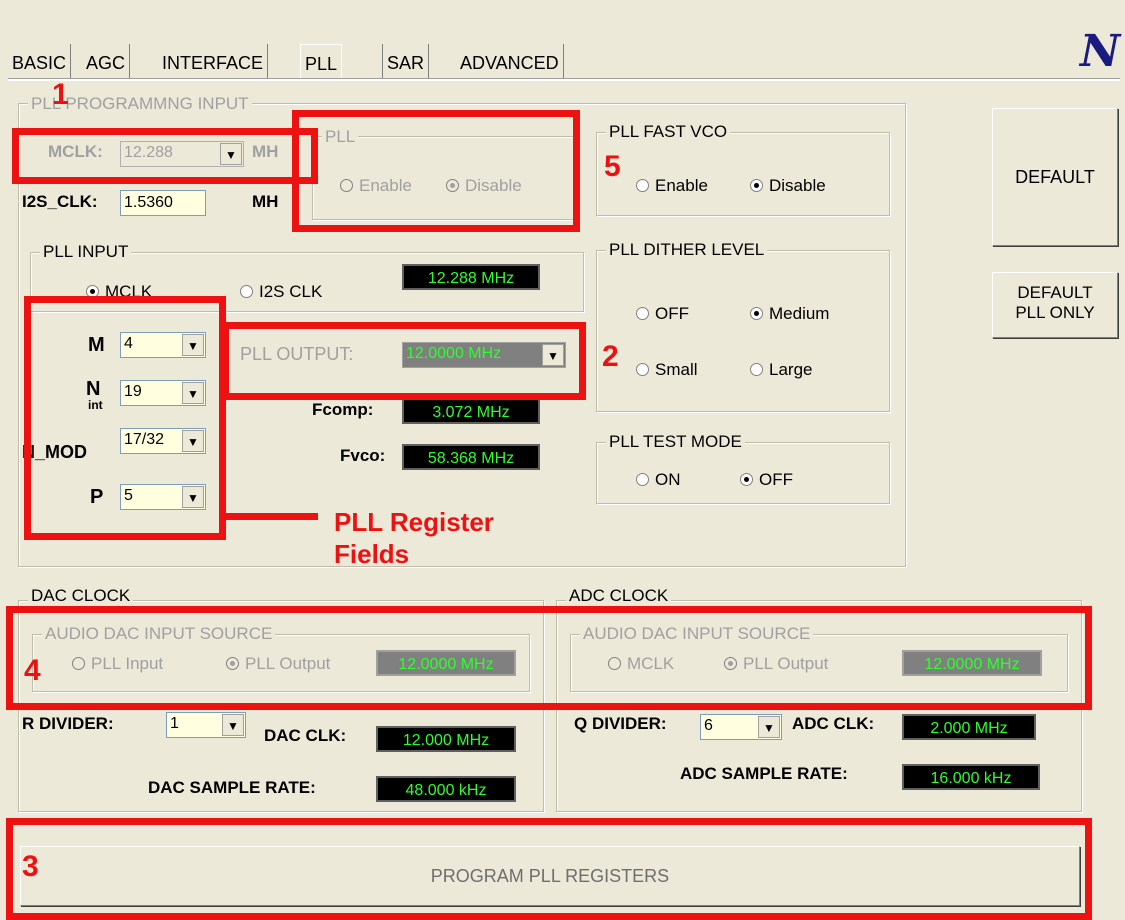  What do you see at coordinates (708, 725) in the screenshot?
I see `q-divider-value: 6` at bounding box center [708, 725].